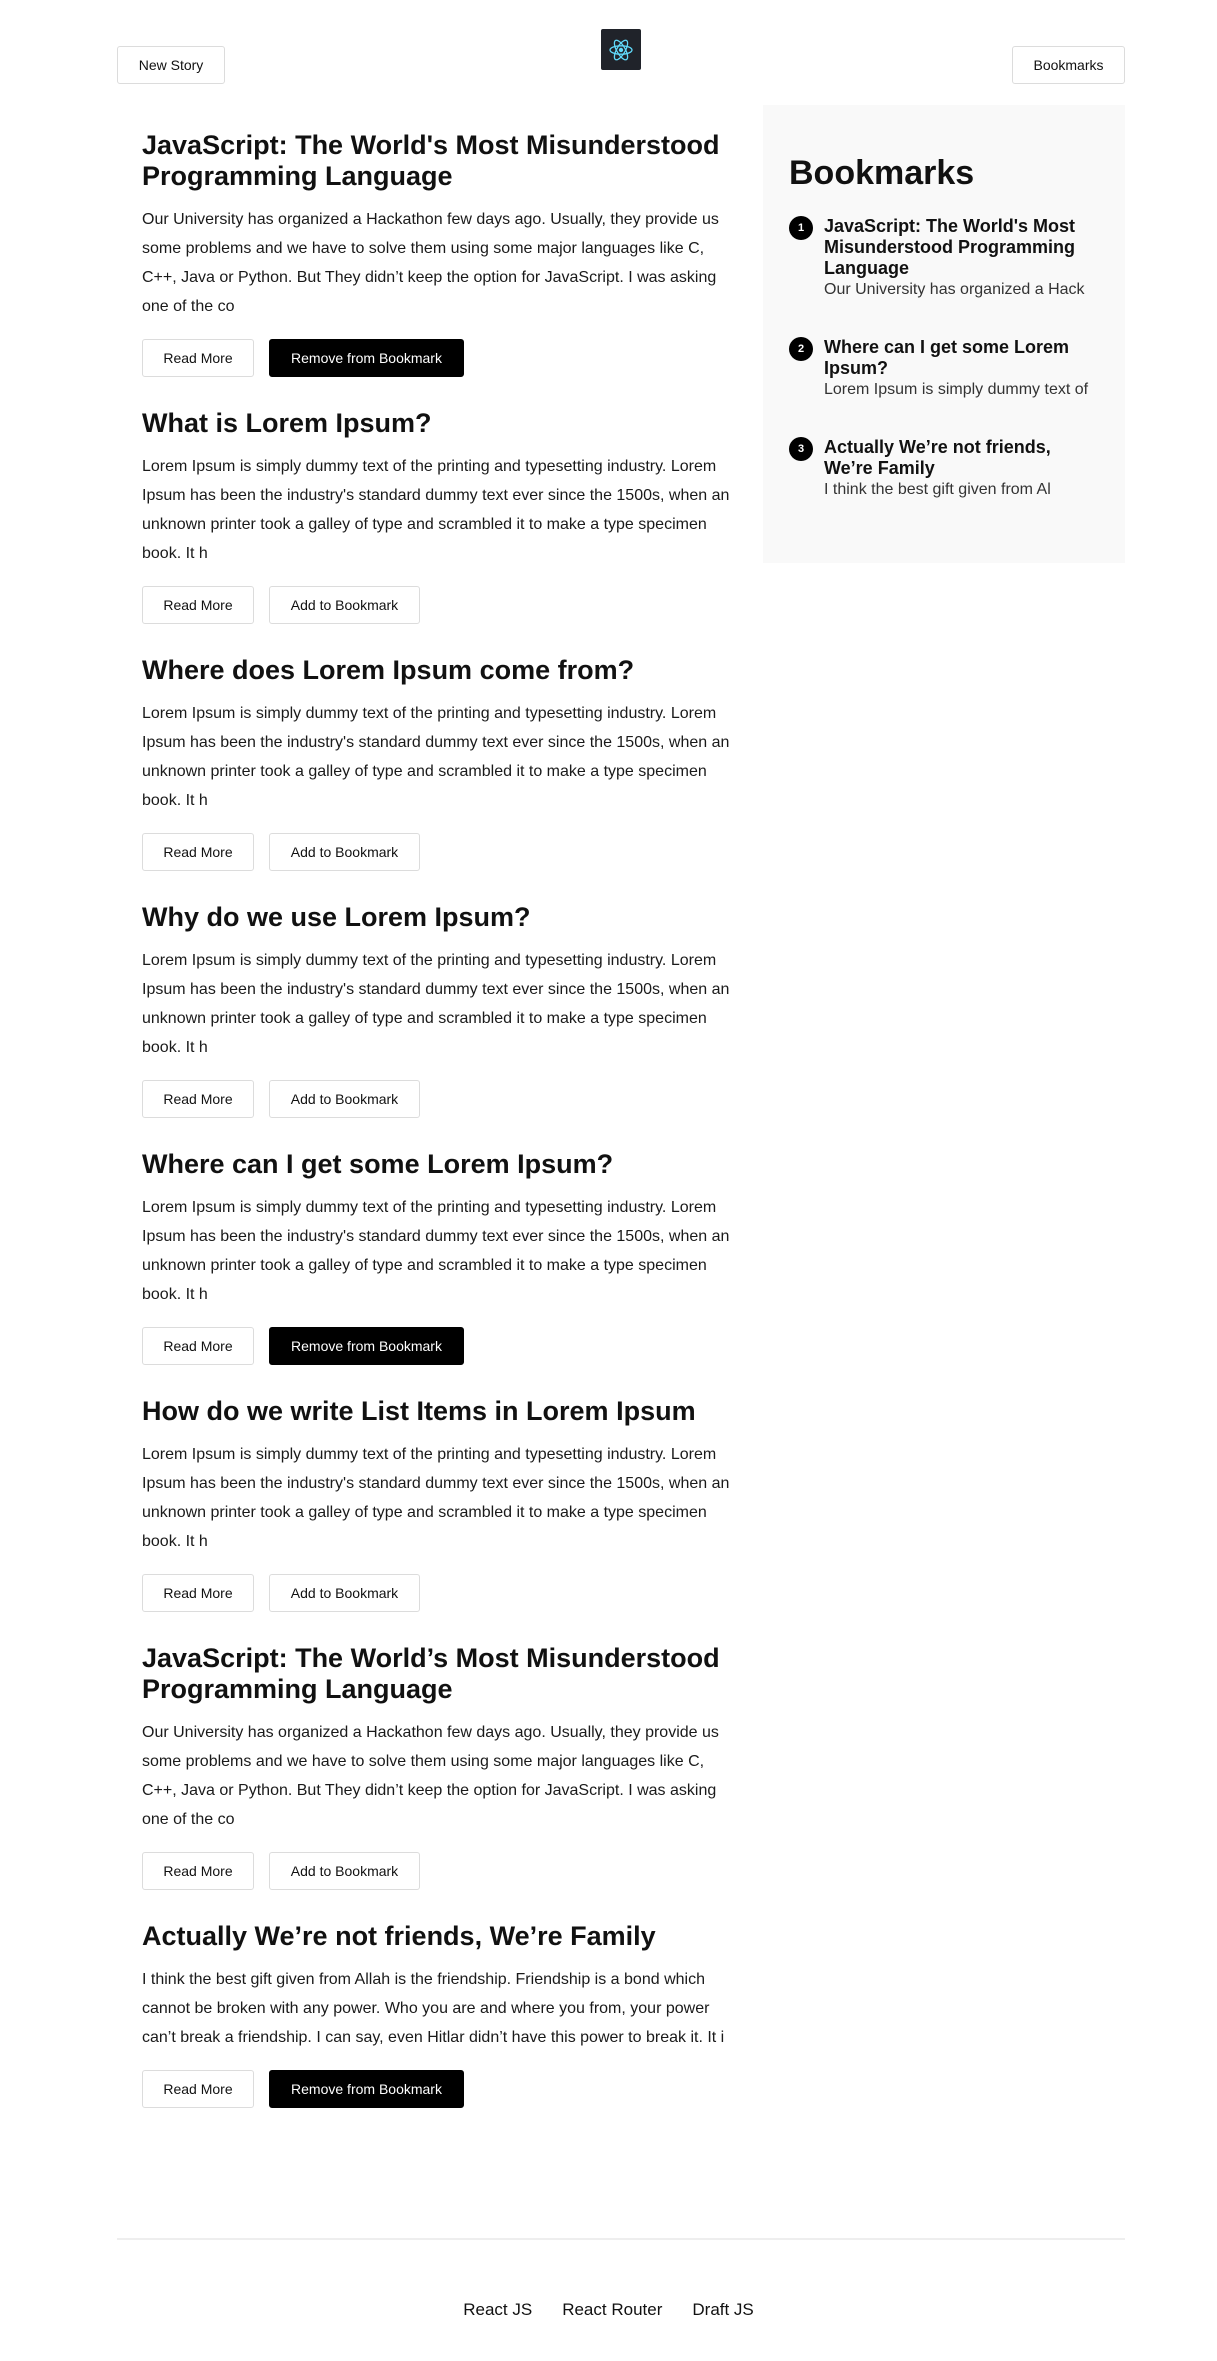  What do you see at coordinates (961, 458) in the screenshot?
I see `bookmark-title: Actually We’re not friends, We’re Family` at bounding box center [961, 458].